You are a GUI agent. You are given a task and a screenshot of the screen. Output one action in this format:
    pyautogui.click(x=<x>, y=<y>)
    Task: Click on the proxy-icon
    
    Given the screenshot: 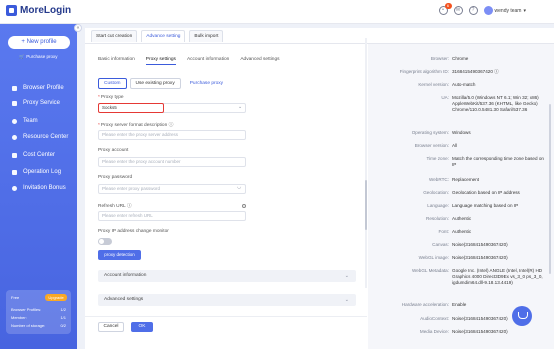 What is the action you would take?
    pyautogui.click(x=14, y=103)
    